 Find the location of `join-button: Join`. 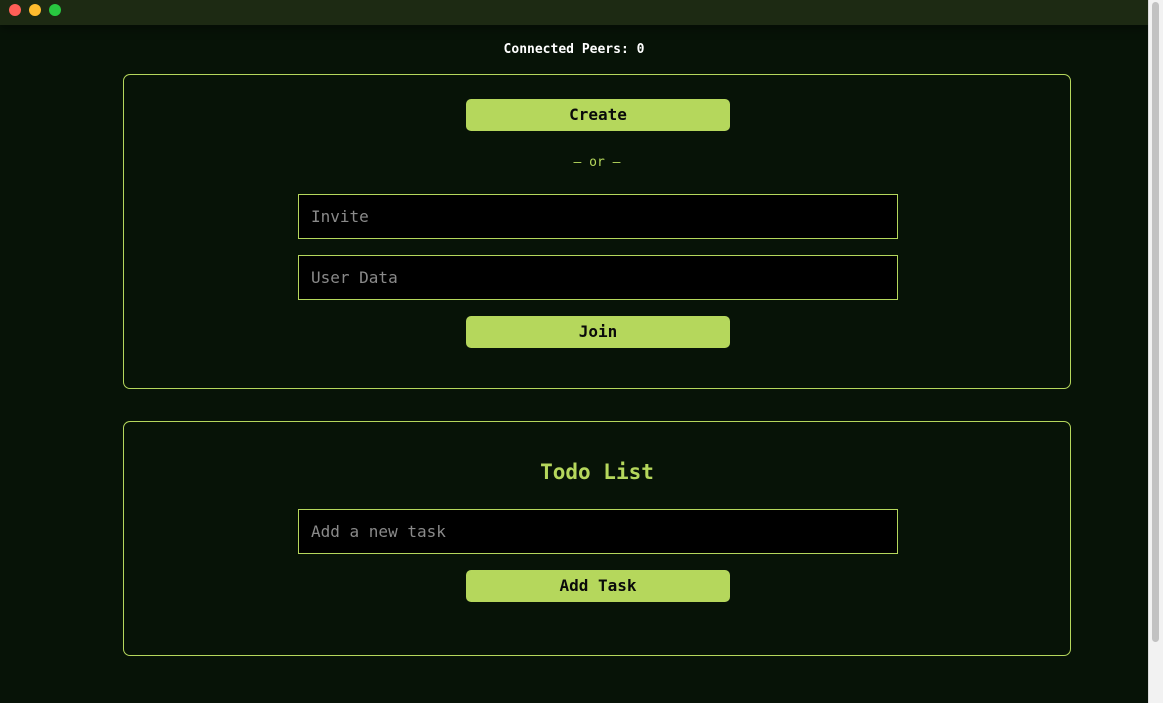

join-button: Join is located at coordinates (598, 332).